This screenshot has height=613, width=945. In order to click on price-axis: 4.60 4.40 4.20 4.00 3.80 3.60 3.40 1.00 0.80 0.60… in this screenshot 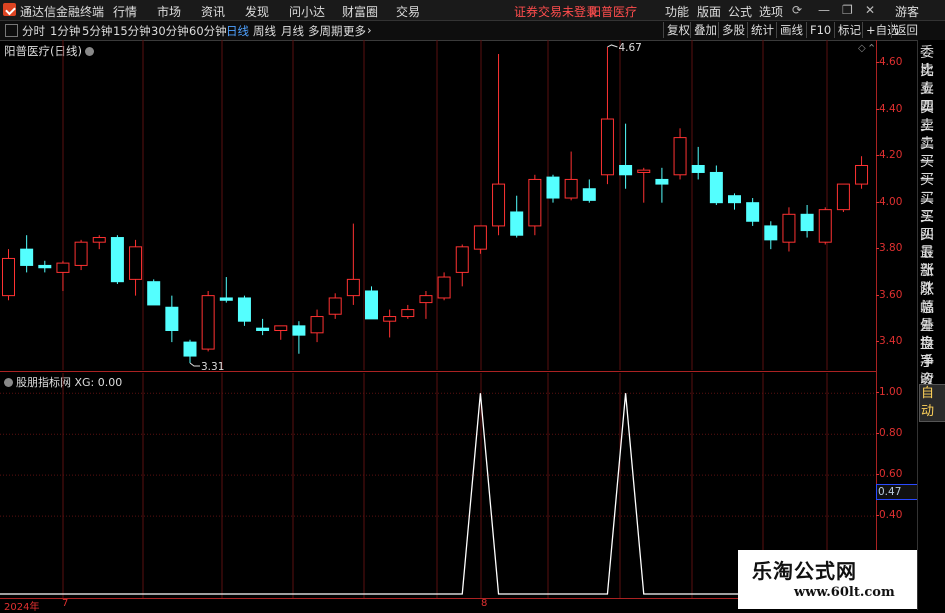, I will do `click(896, 320)`.